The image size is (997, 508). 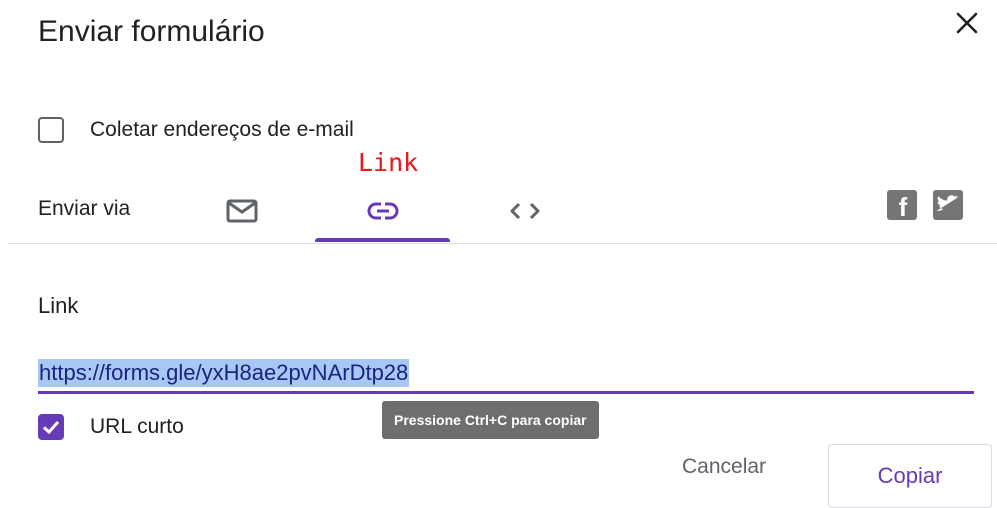 I want to click on twitter-icon, so click(x=947, y=203).